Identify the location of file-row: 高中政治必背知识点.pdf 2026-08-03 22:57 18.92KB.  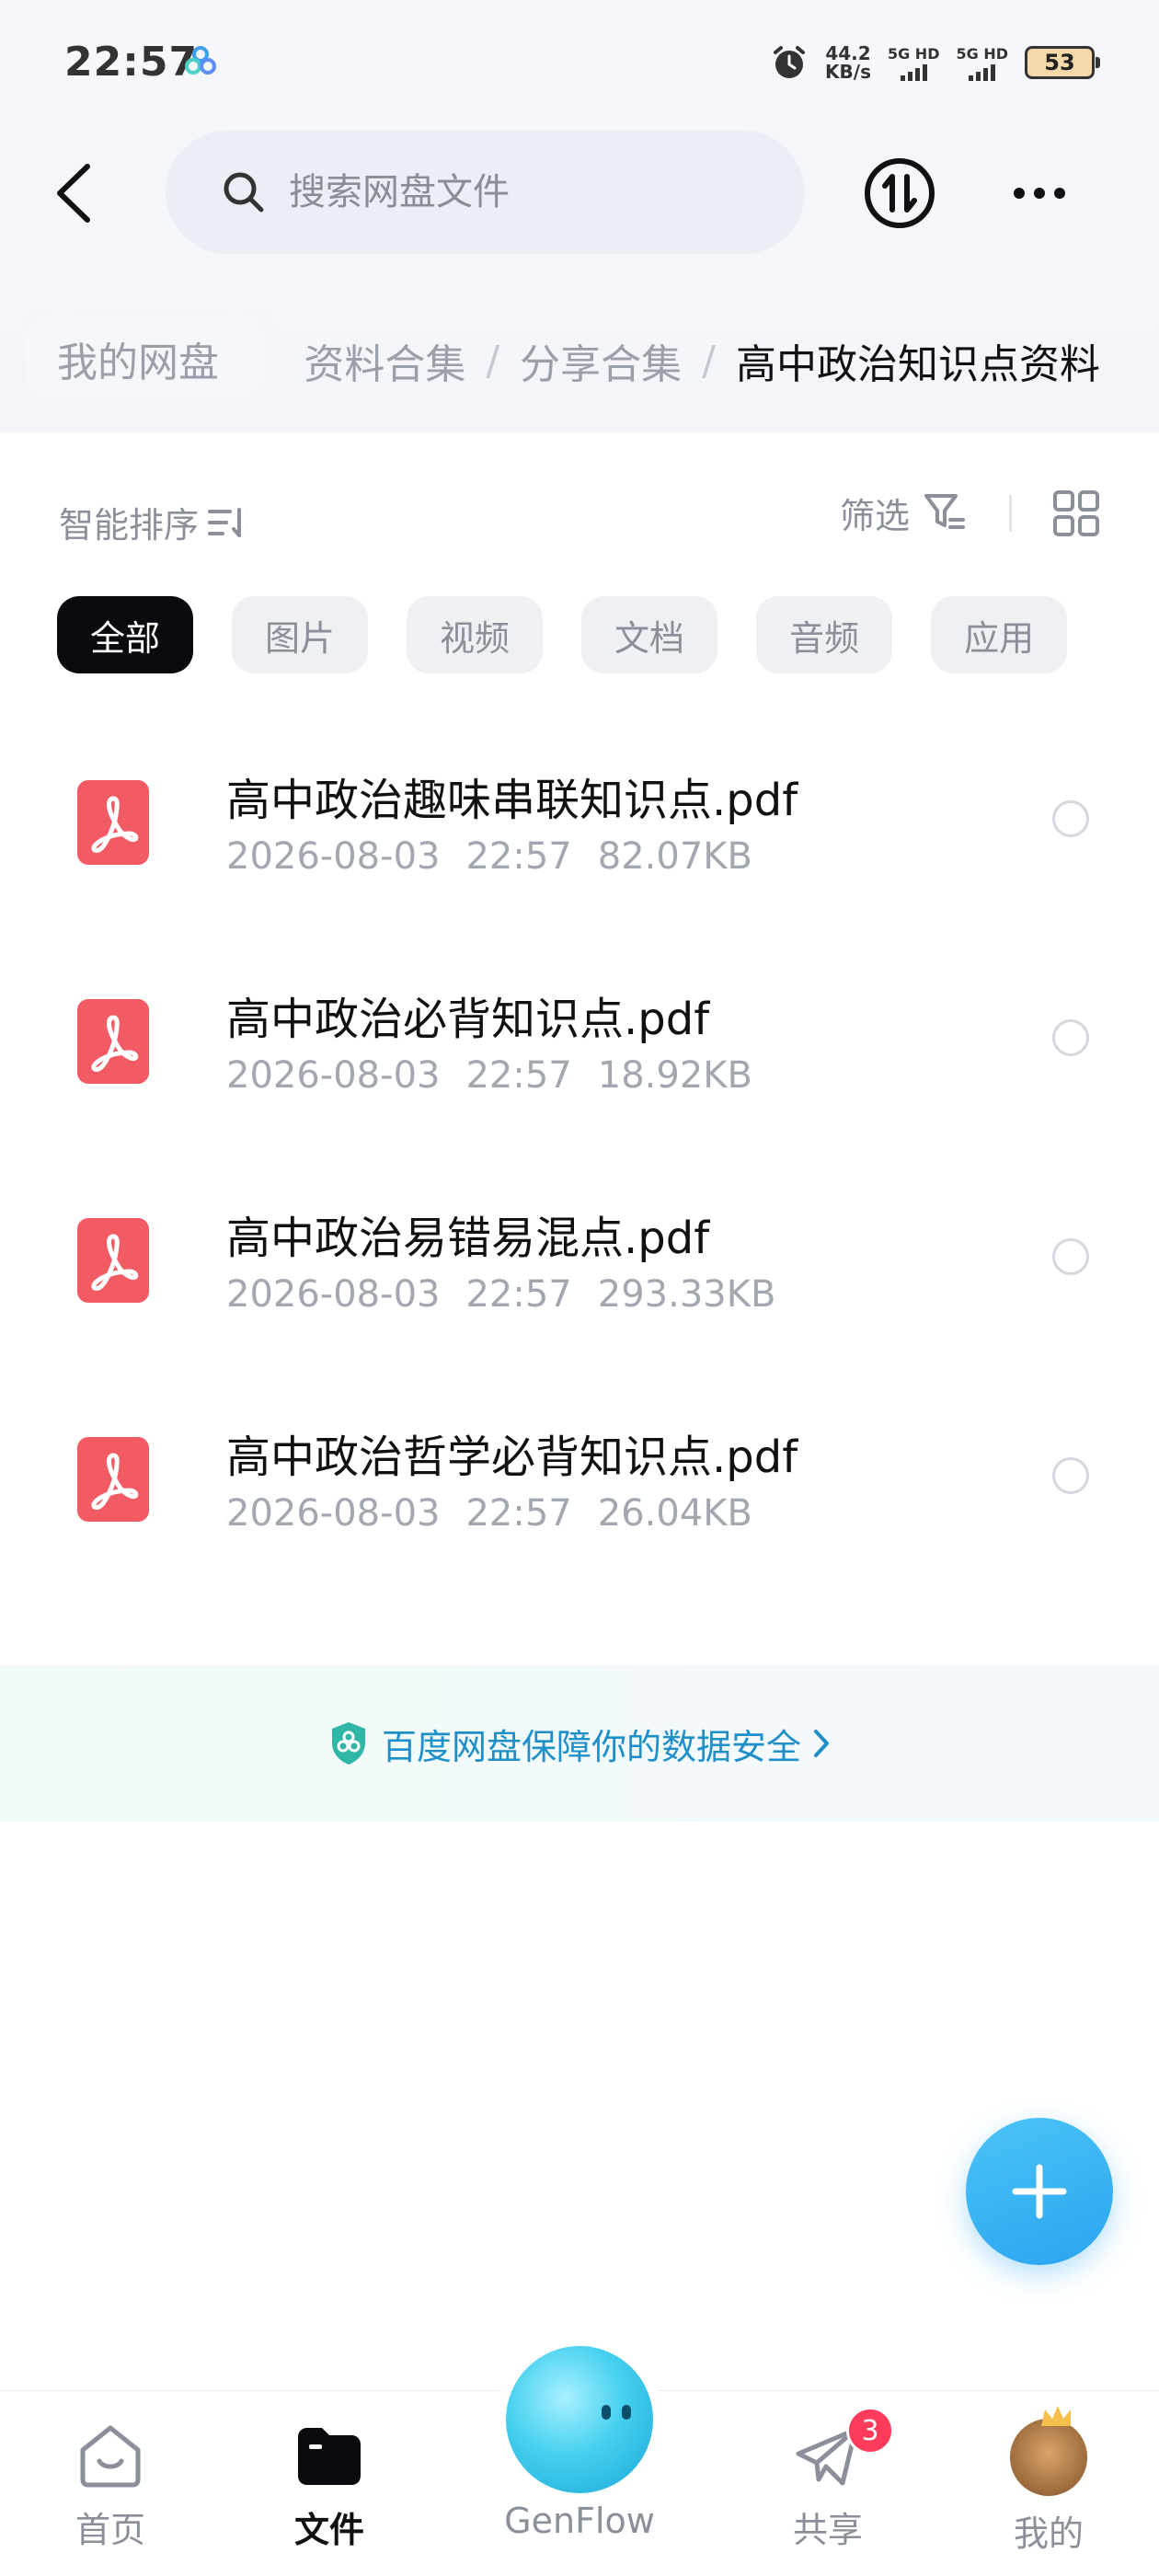
(579, 1055).